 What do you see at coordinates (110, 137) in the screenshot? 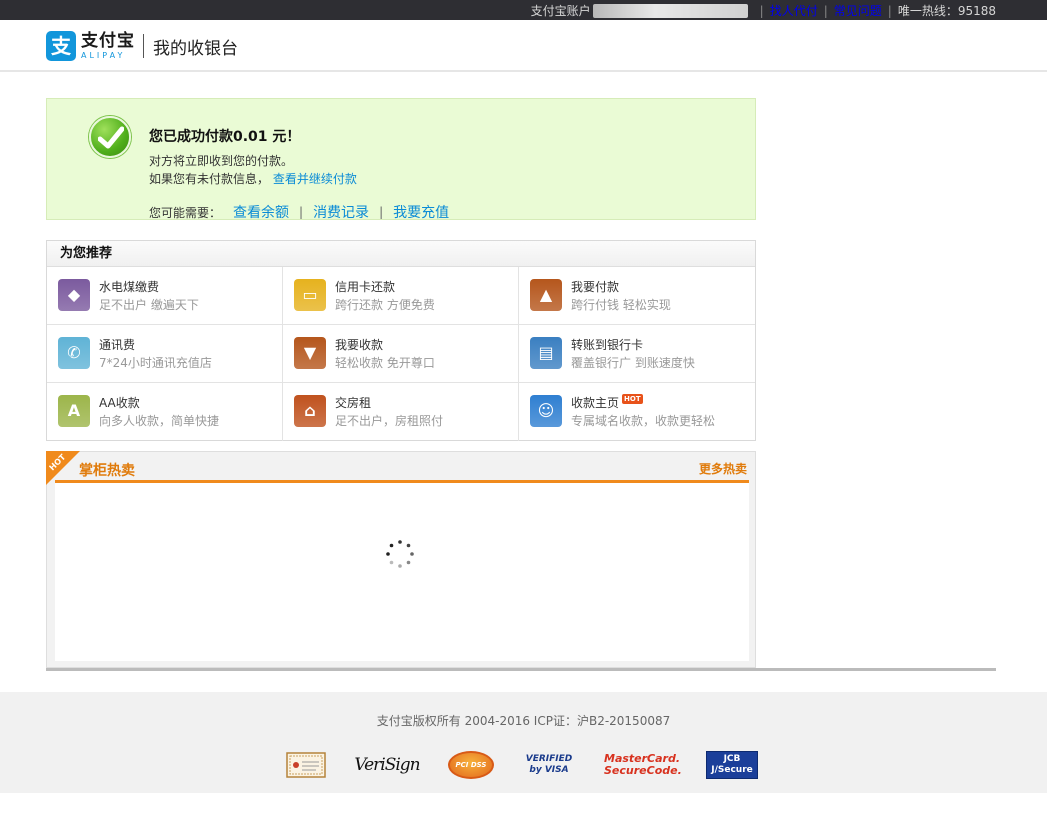
I see `success-check-icon` at bounding box center [110, 137].